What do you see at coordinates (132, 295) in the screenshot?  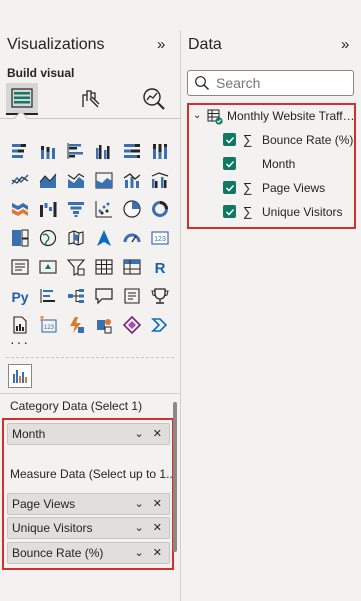 I see `narrative-icon` at bounding box center [132, 295].